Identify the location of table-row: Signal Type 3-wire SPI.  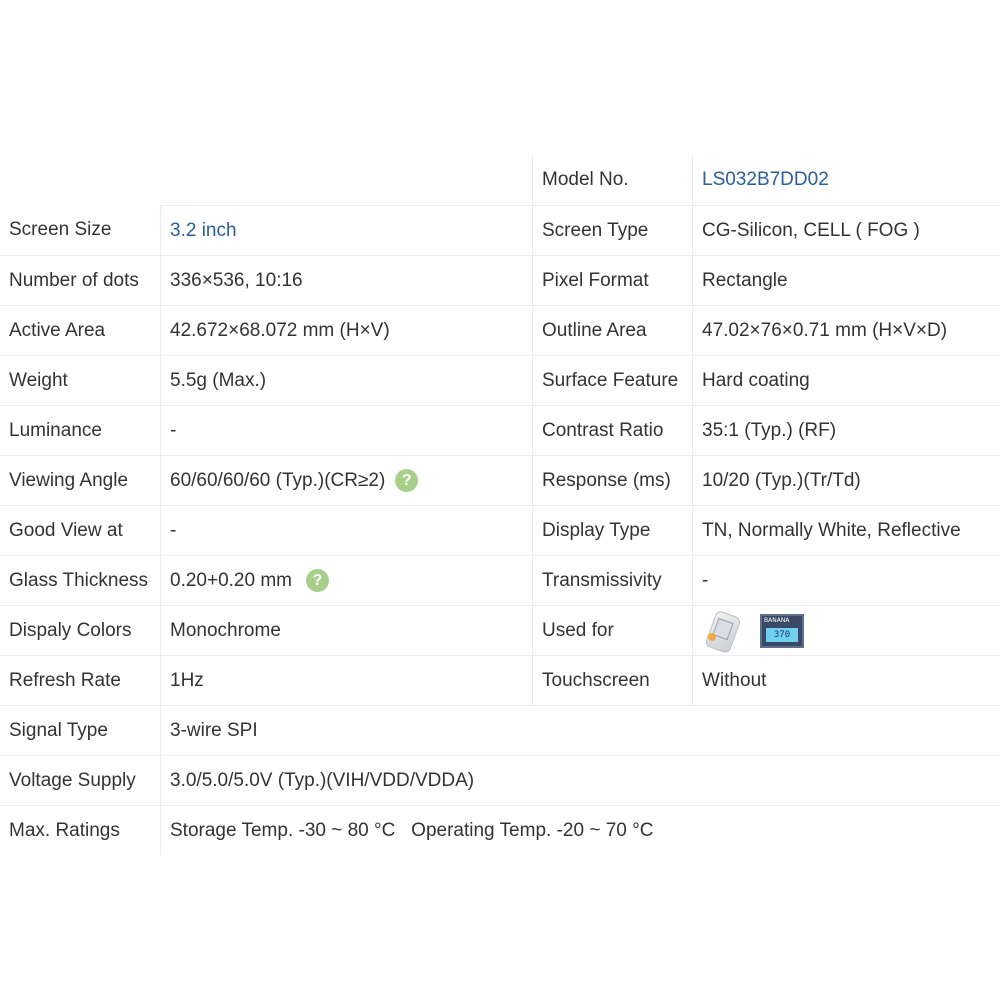
(500, 730).